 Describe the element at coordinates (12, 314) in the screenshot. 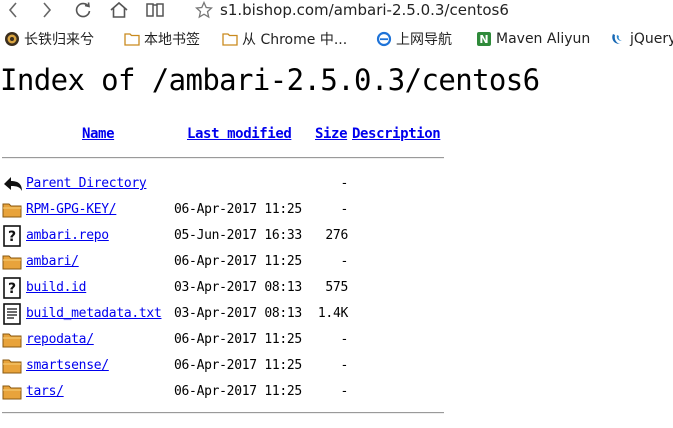

I see `text-file-icon` at that location.